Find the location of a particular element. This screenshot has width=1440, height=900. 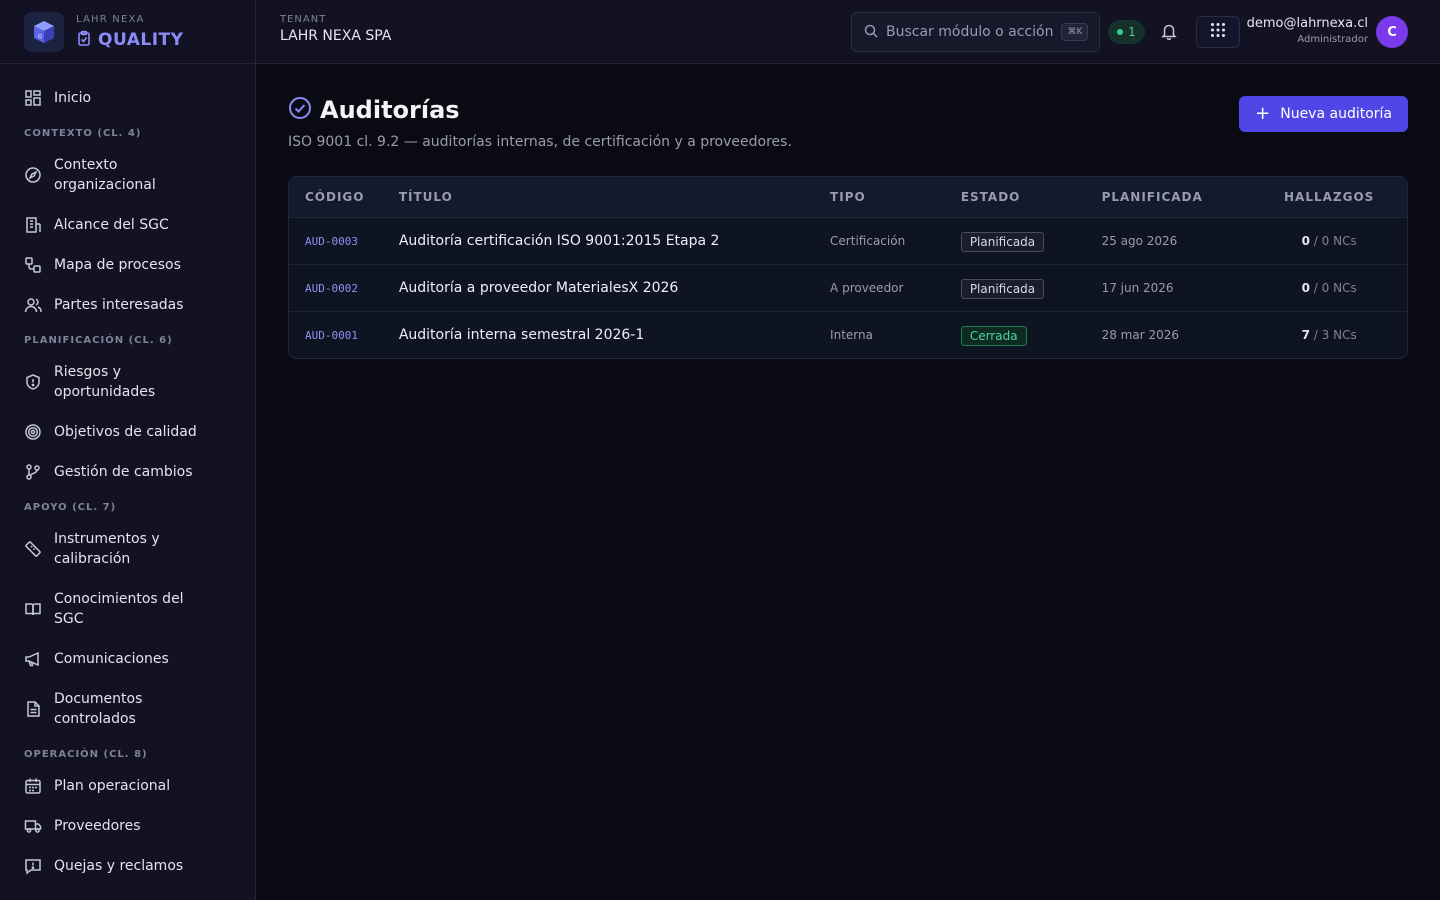

sidebar-item-comunicaciones: Comunicaciones is located at coordinates (127, 659).